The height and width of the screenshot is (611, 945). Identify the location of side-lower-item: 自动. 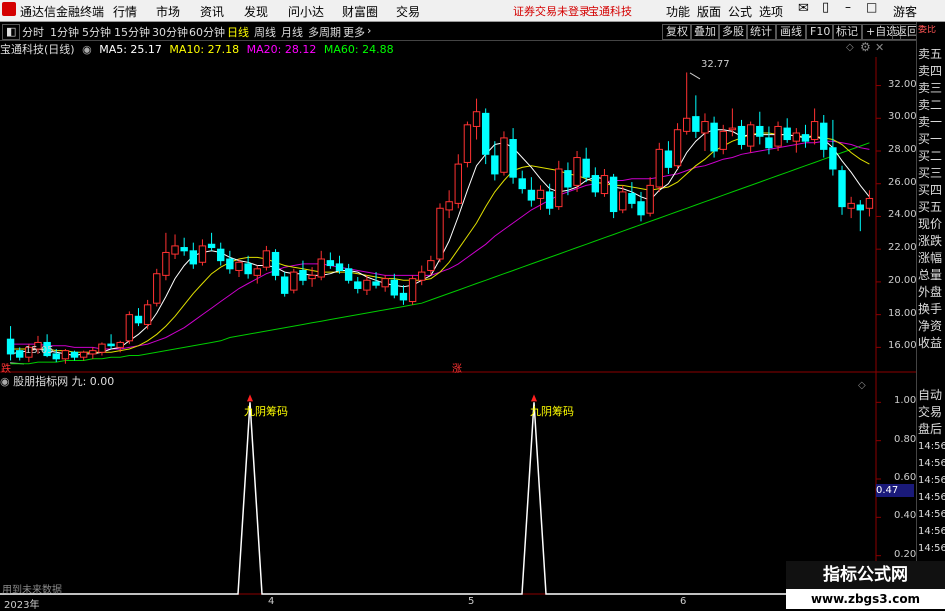
(931, 395).